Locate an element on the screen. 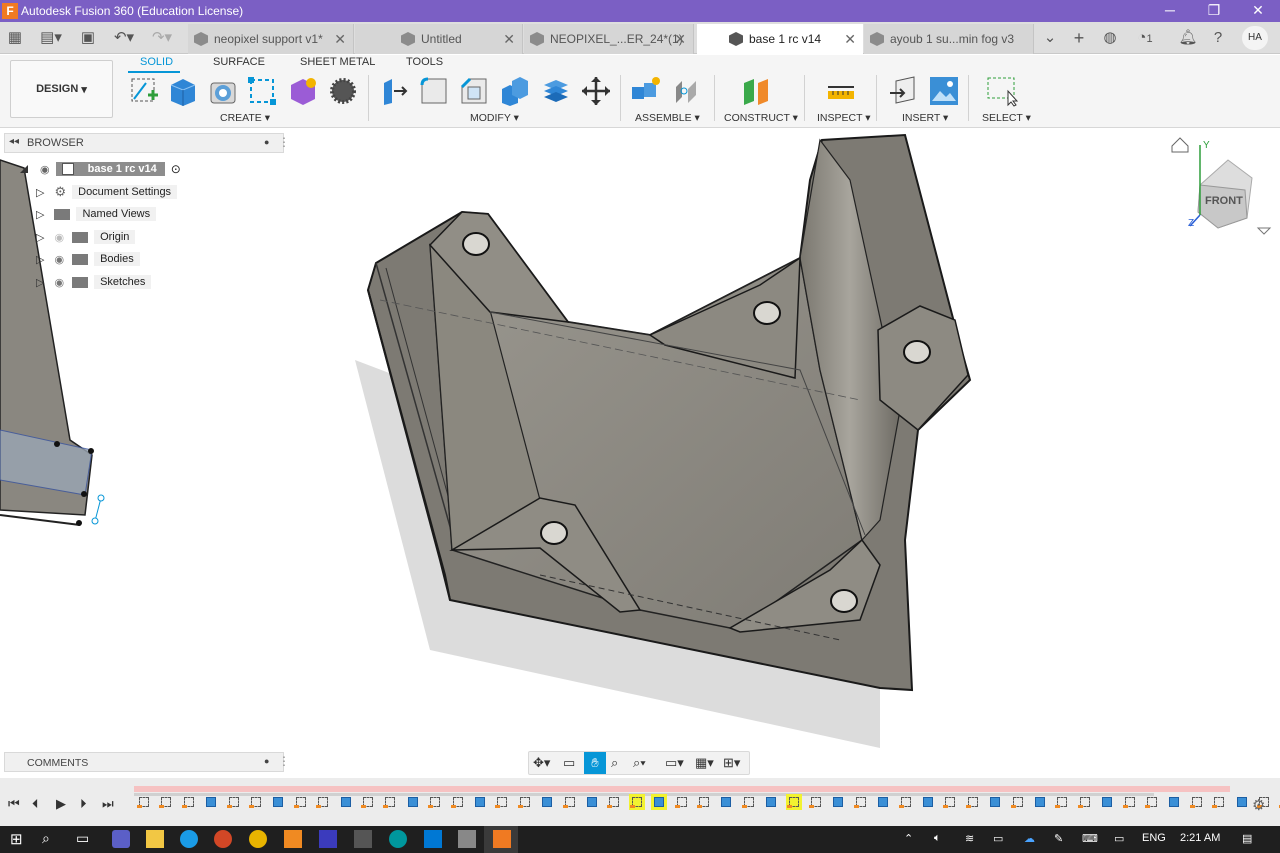 The height and width of the screenshot is (853, 1280). hidden-eye-icon: ◉ is located at coordinates (59, 237).